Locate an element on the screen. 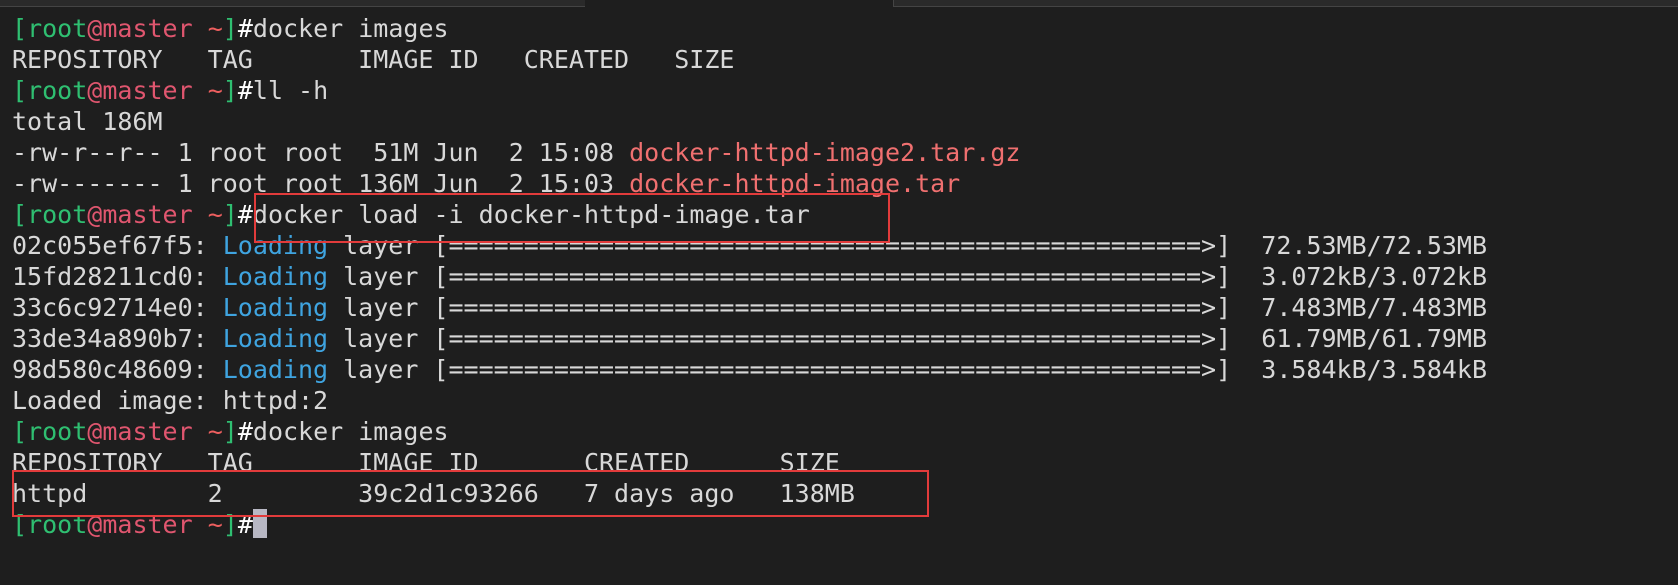 Image resolution: width=1678 pixels, height=585 pixels. tab-bar-right is located at coordinates (1285, 3).